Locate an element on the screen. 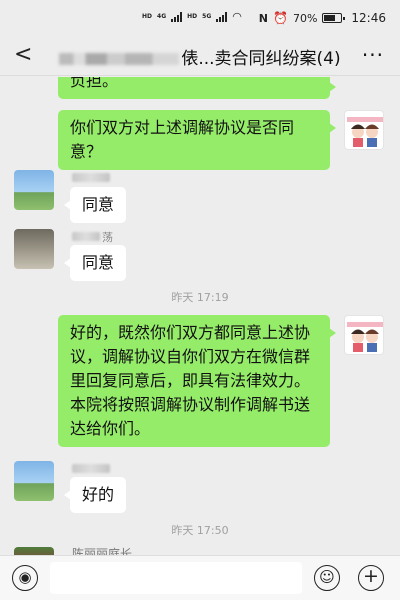 Image resolution: width=400 pixels, height=600 pixels. timestamp: 昨天 17:19 is located at coordinates (200, 297).